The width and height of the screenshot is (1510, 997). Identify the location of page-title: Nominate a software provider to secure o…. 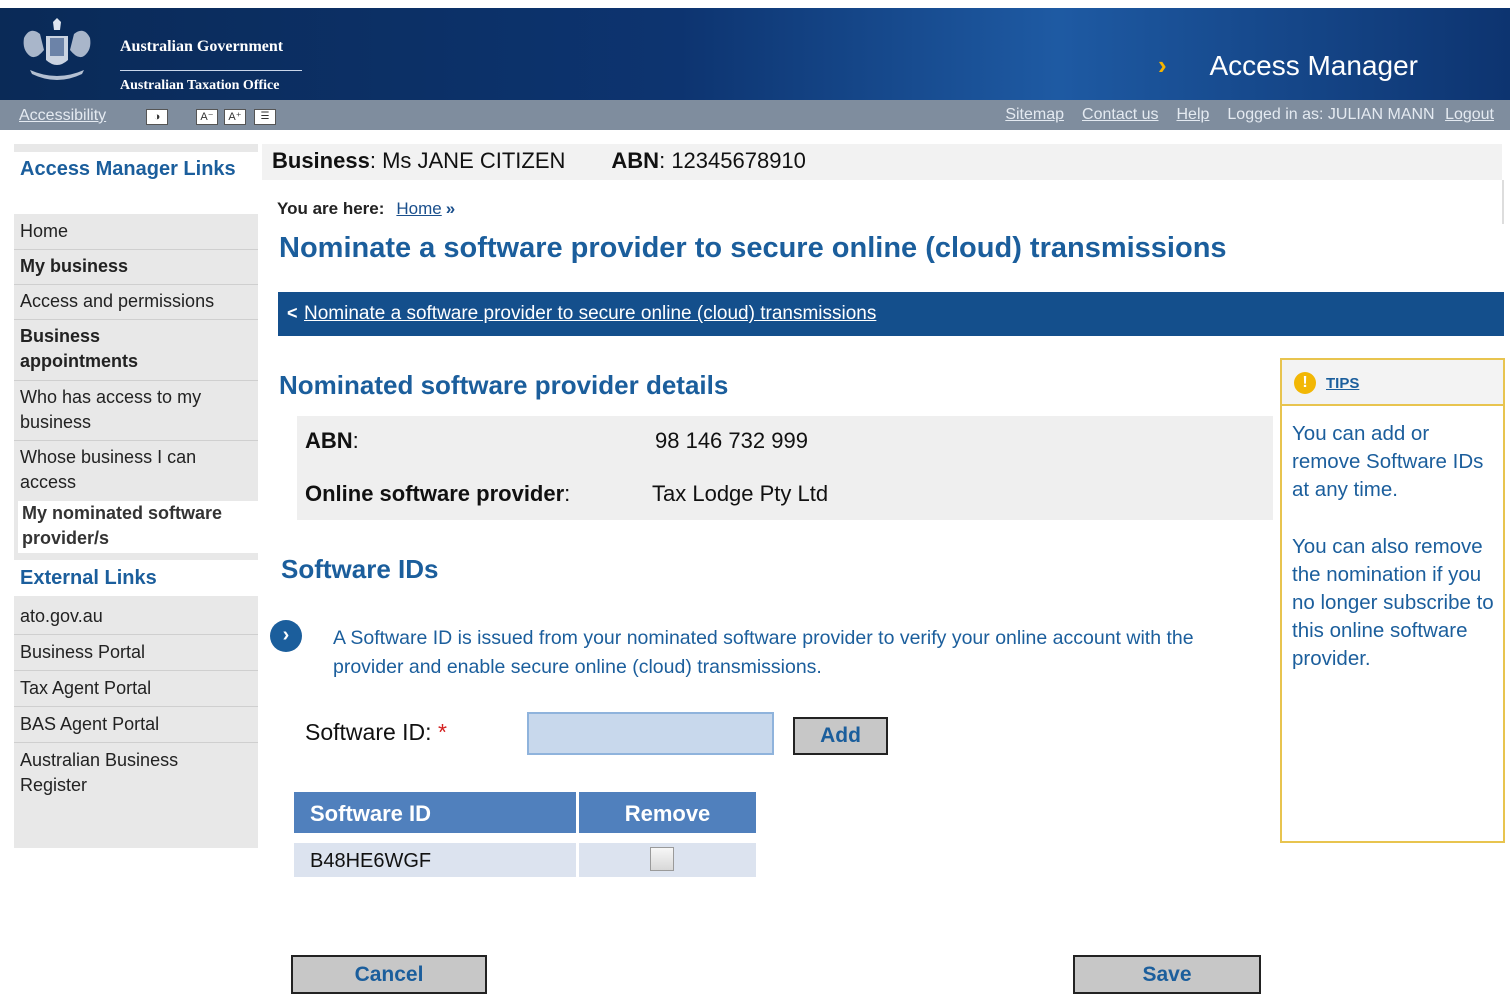
(753, 248).